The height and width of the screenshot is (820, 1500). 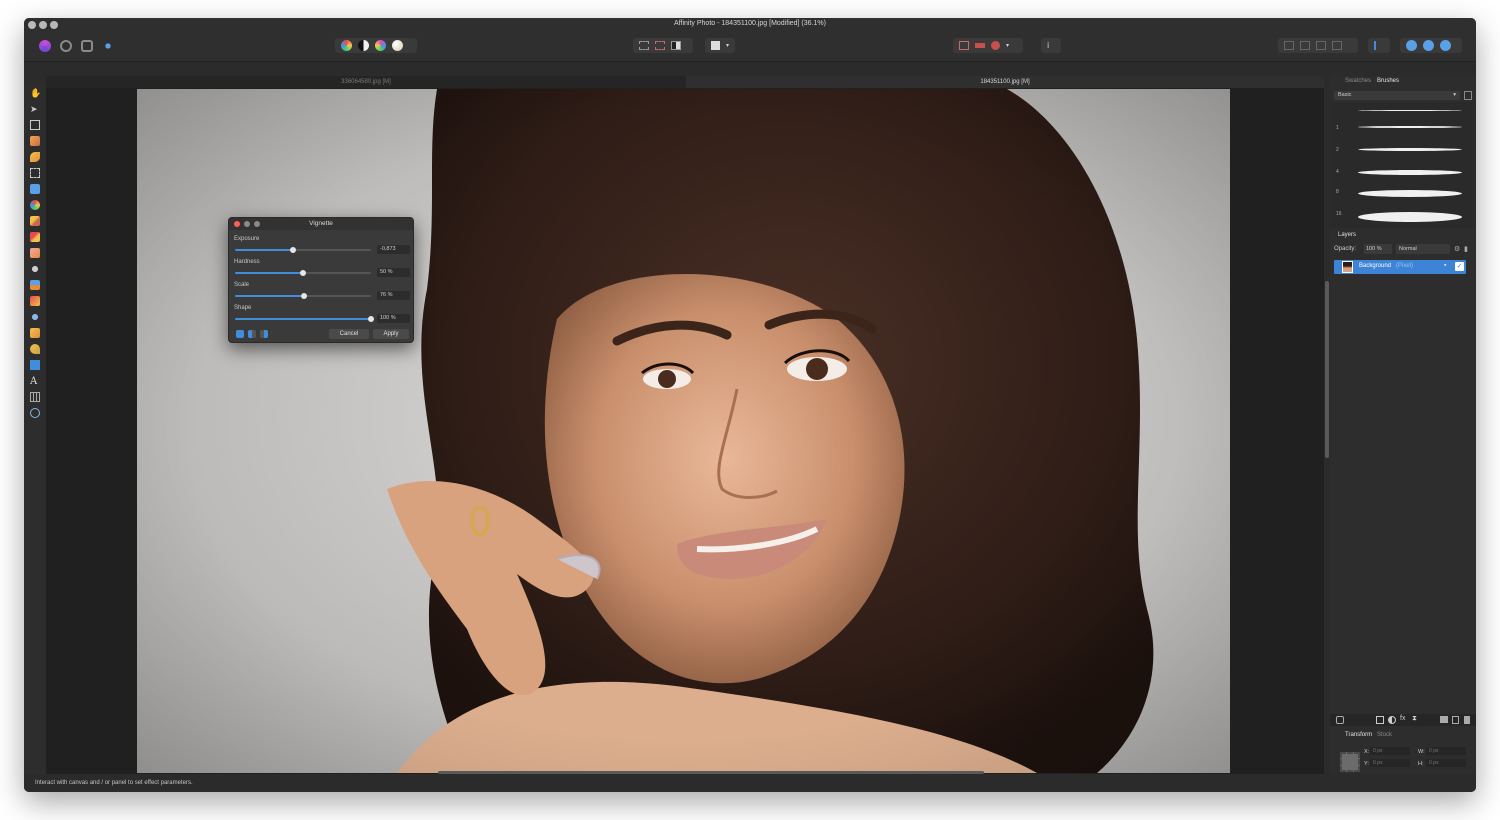 What do you see at coordinates (1397, 95) in the screenshot?
I see `brush-category-select: Basic ▾` at bounding box center [1397, 95].